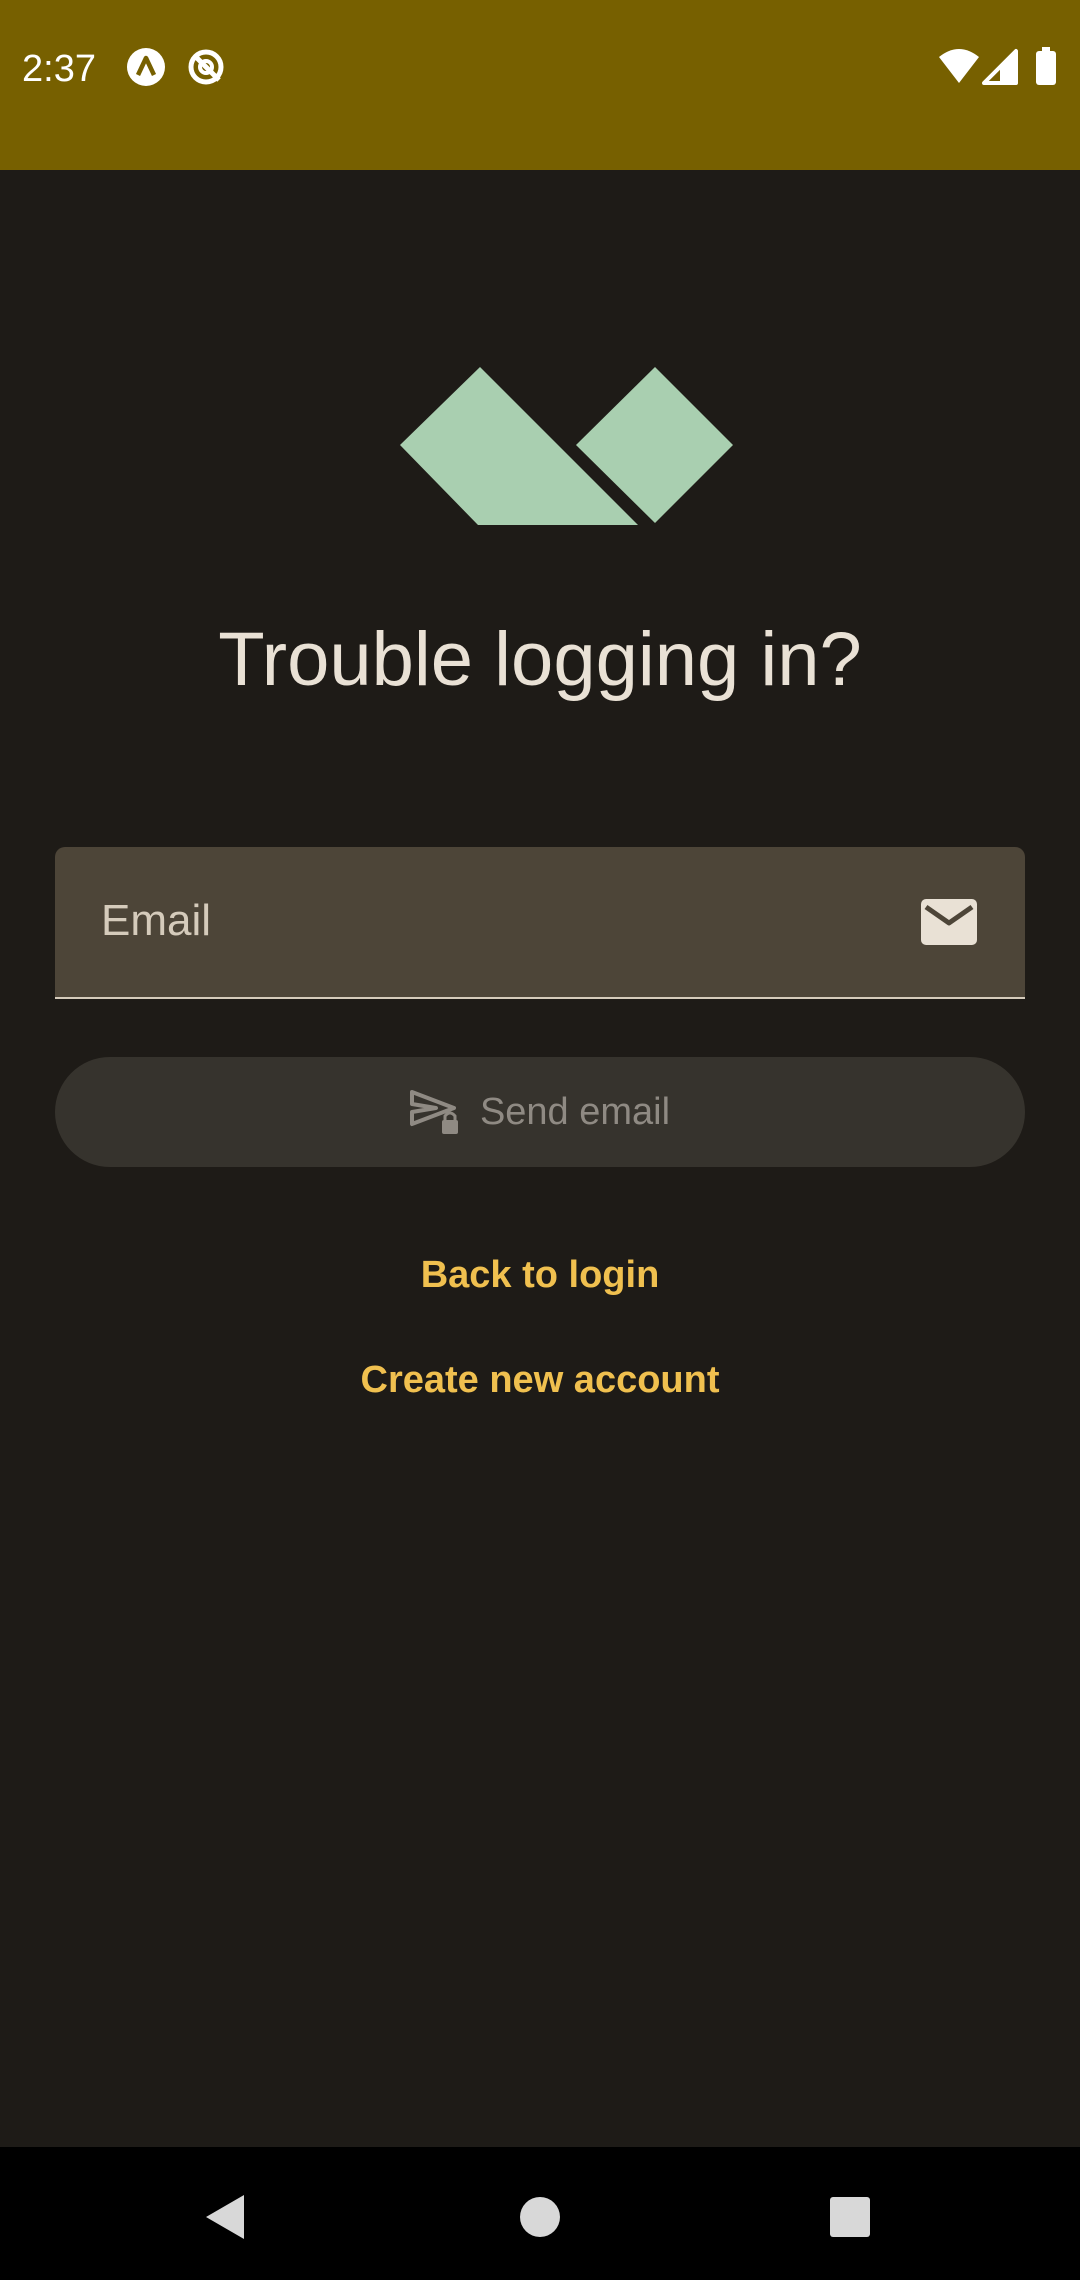 The image size is (1080, 2280). I want to click on back-to-login-row: Back to login, so click(540, 1275).